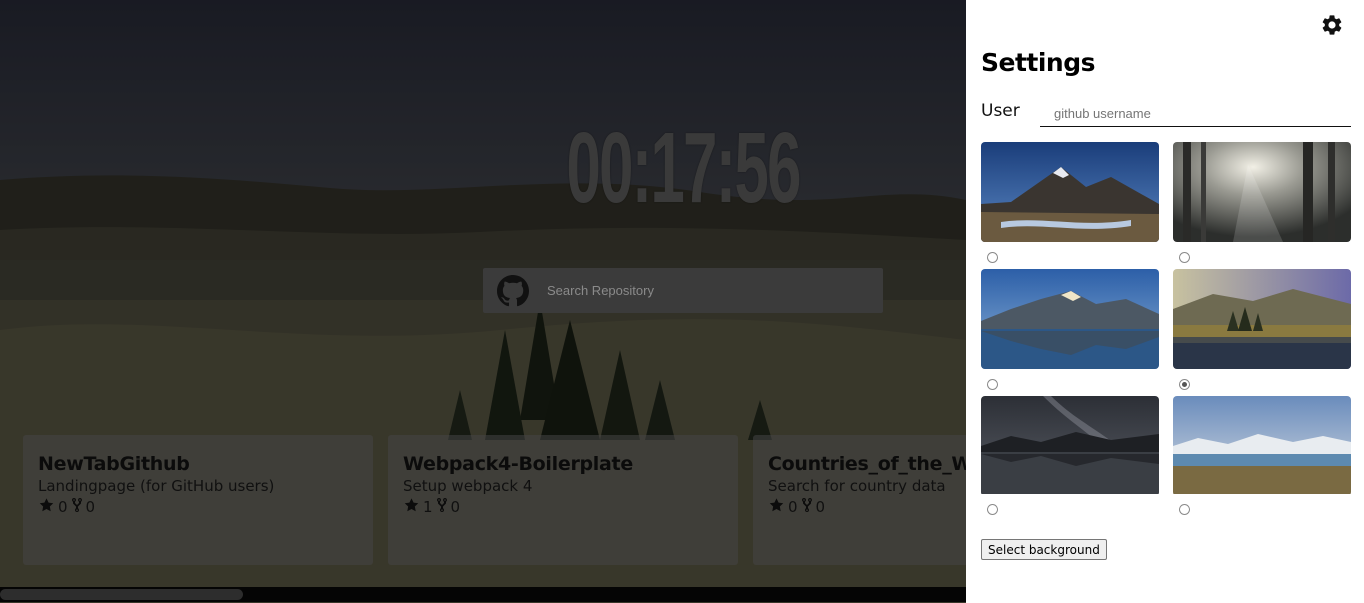  Describe the element at coordinates (563, 507) in the screenshot. I see `repo-stats: 1 0` at that location.